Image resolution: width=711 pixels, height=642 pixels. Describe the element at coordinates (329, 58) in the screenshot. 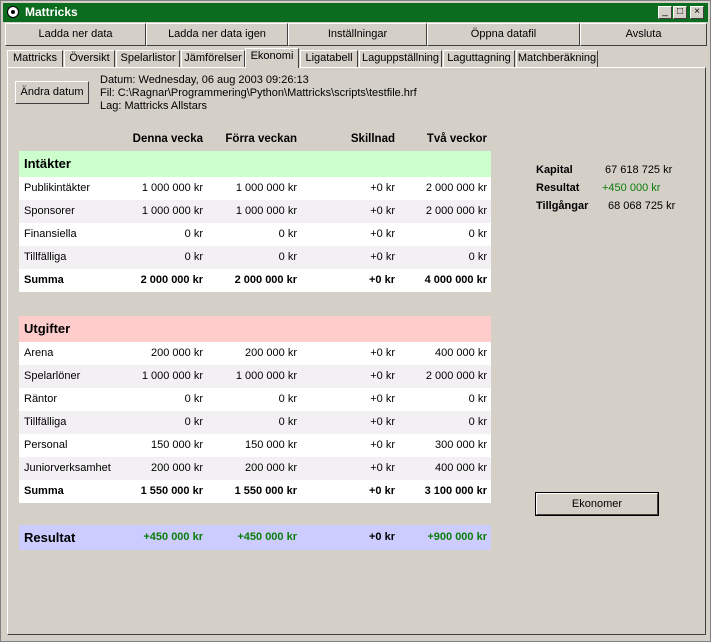

I see `tab-ligatabell: Ligatabell` at that location.